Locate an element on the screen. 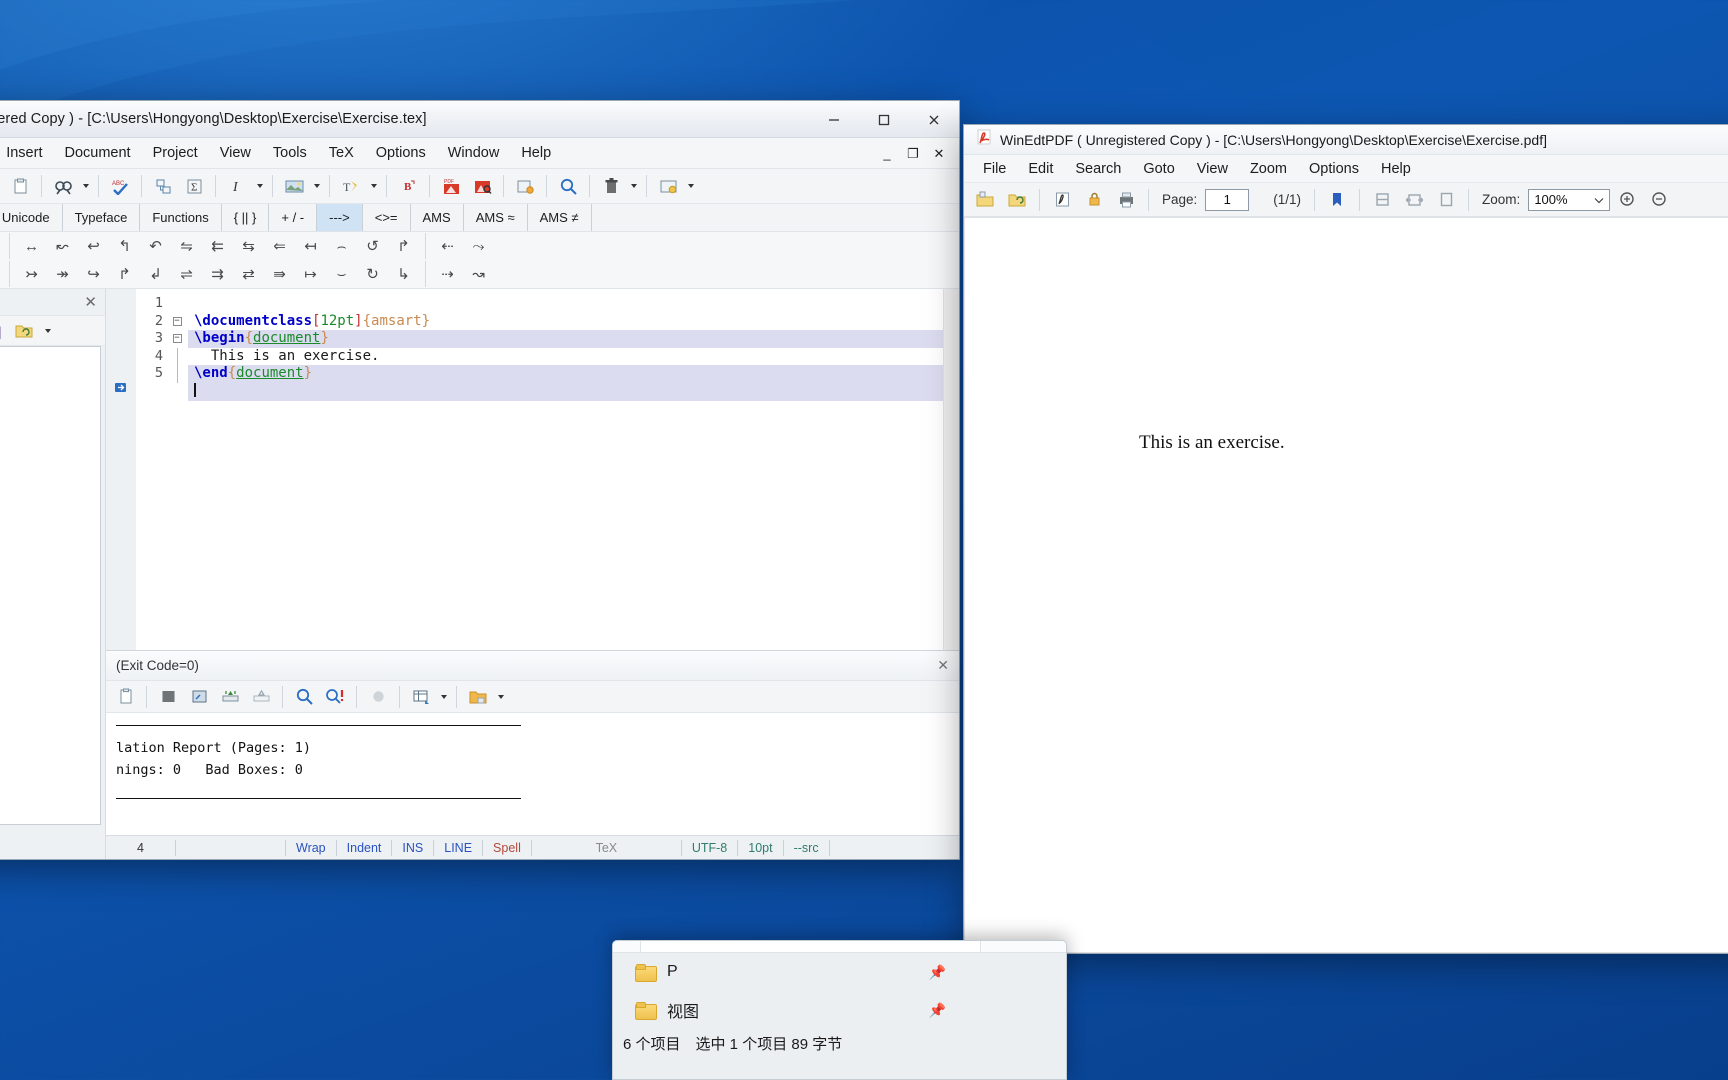  output-toolbar is located at coordinates (532, 697).